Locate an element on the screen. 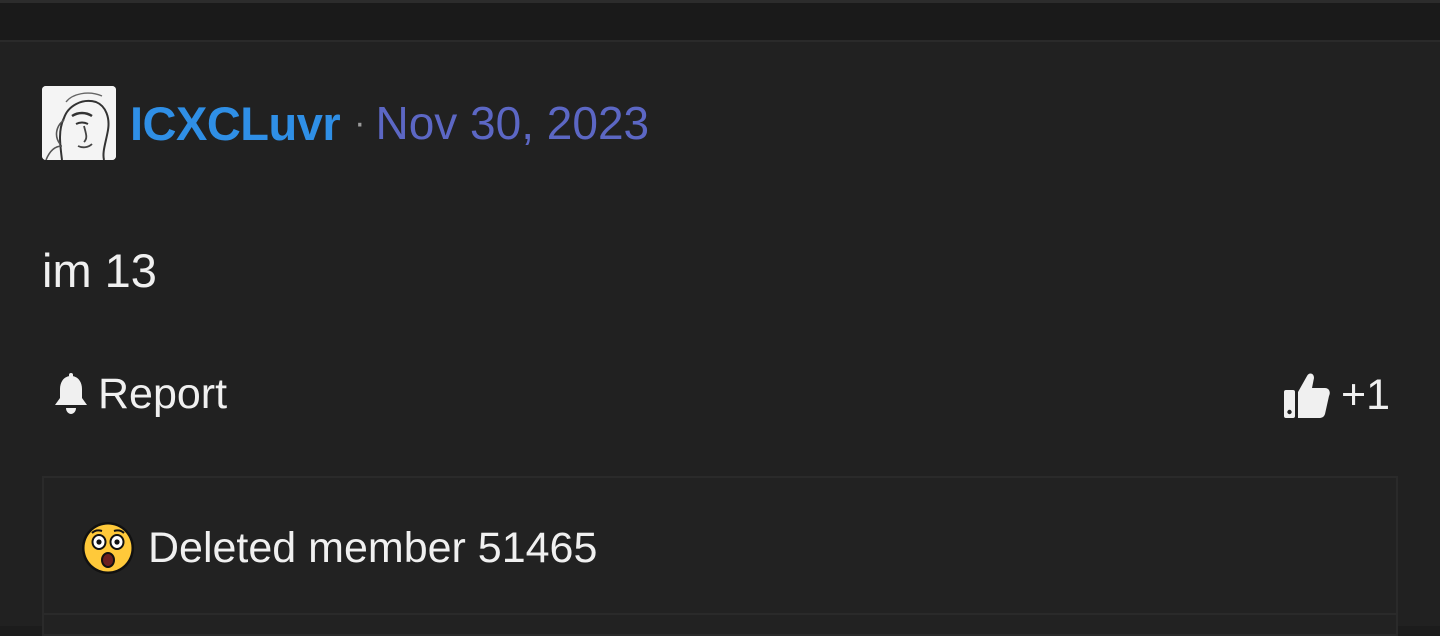 The width and height of the screenshot is (1440, 636). post-body: im 13 is located at coordinates (99, 270).